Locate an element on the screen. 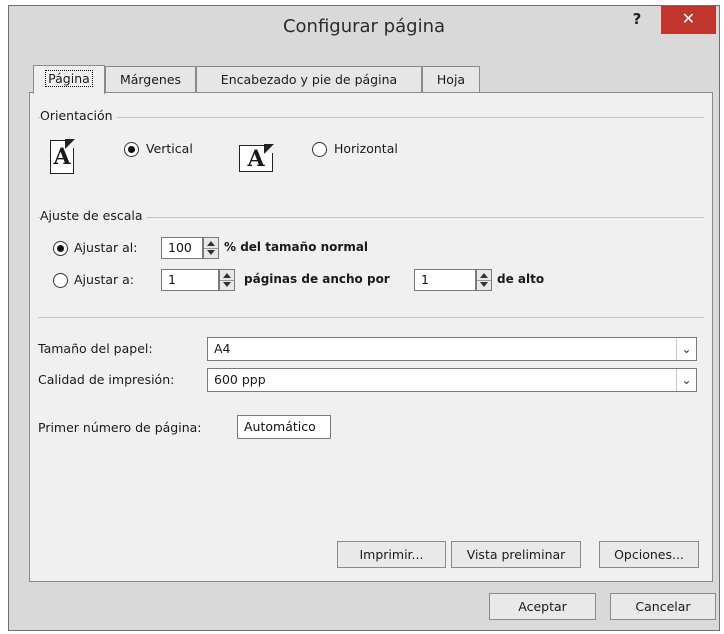 The width and height of the screenshot is (724, 634). tab-margenes: Márgenes is located at coordinates (150, 79).